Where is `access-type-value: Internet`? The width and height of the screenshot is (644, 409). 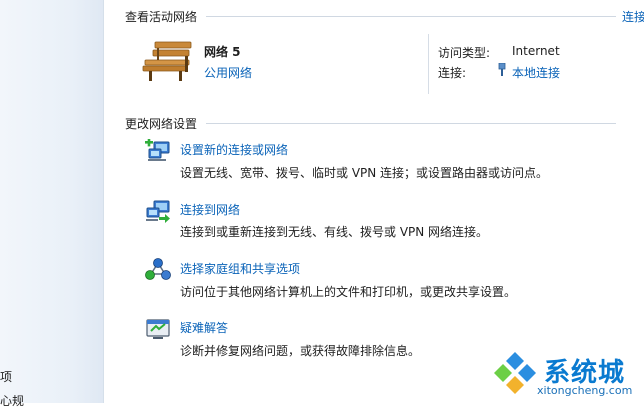
access-type-value: Internet is located at coordinates (536, 51).